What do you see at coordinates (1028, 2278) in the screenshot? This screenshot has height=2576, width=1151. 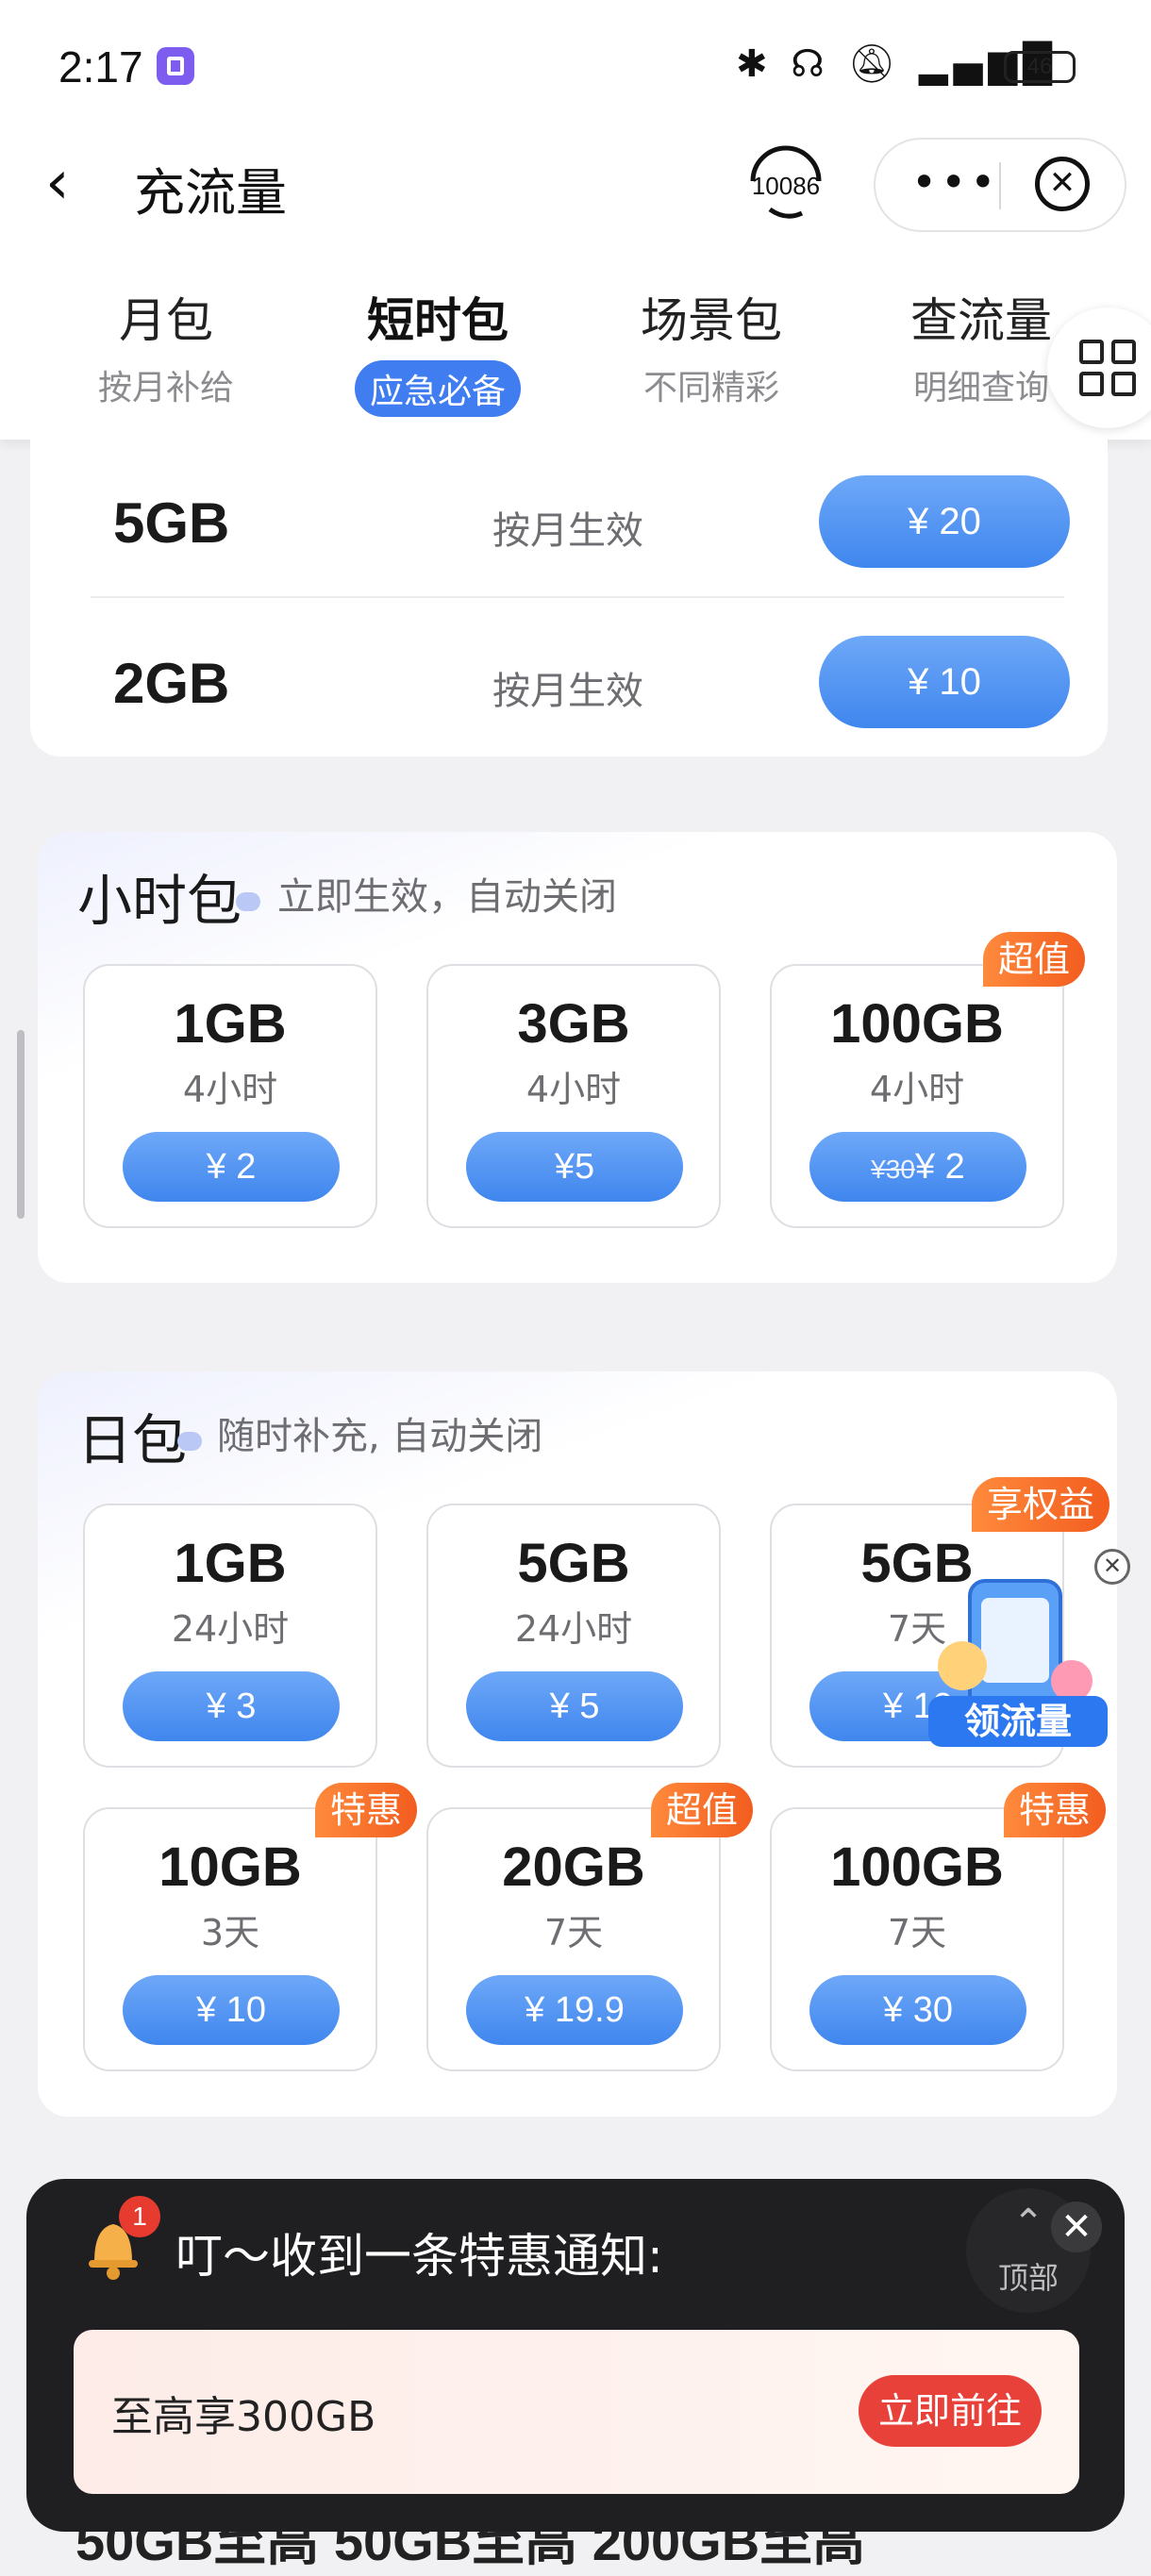 I see `back-to-top-label: 顶部` at bounding box center [1028, 2278].